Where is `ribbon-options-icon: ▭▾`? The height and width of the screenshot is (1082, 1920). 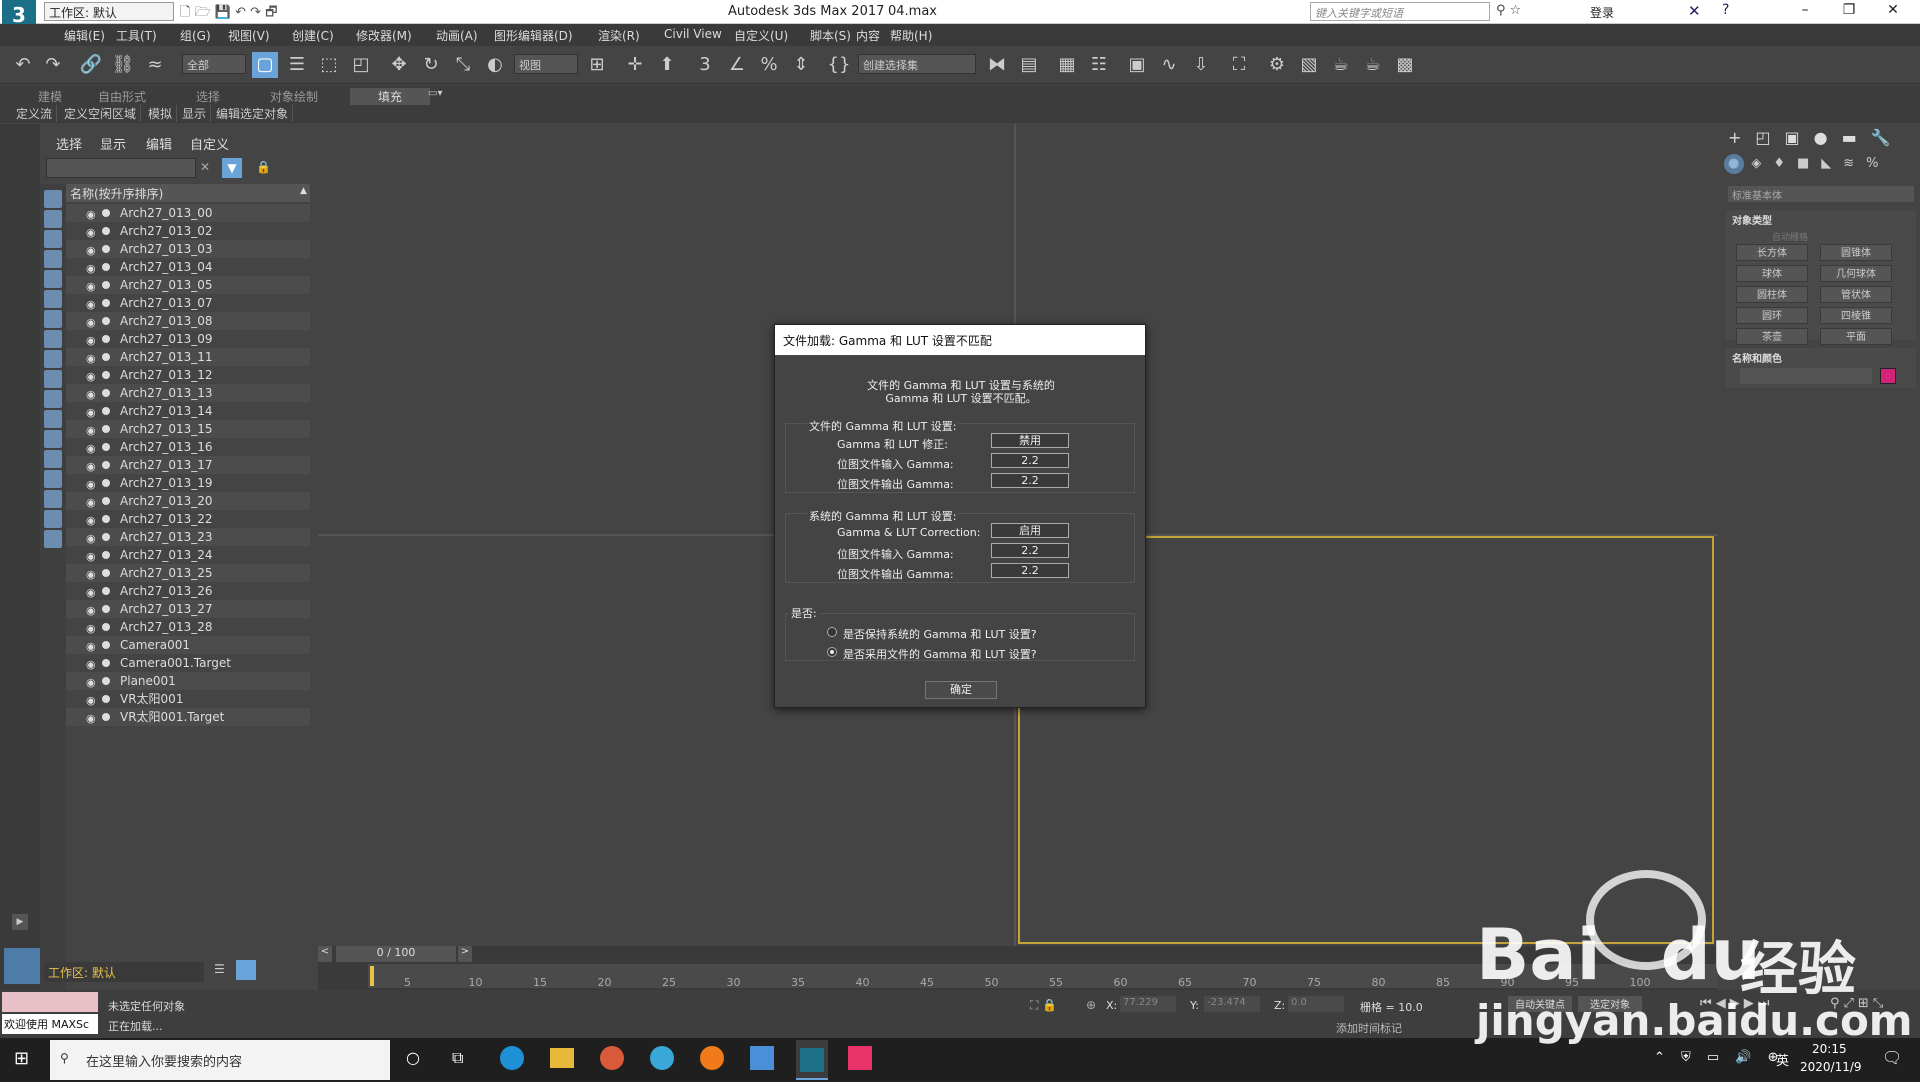
ribbon-options-icon: ▭▾ is located at coordinates (435, 93).